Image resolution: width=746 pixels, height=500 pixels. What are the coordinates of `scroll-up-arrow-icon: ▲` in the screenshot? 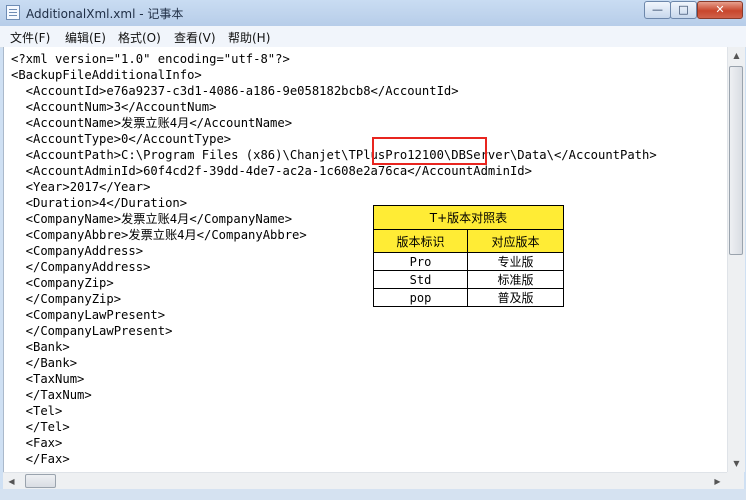 It's located at (736, 55).